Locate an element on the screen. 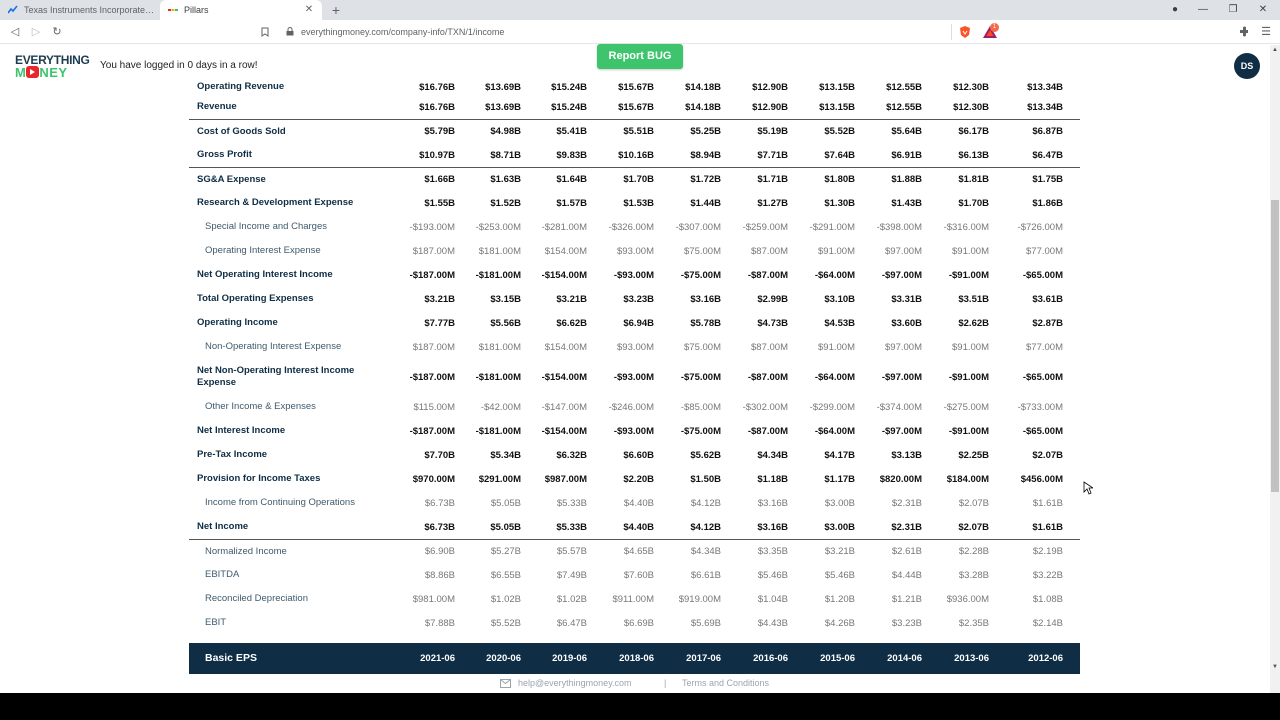 The image size is (1280, 720). table-cell: $181.00M is located at coordinates (499, 251).